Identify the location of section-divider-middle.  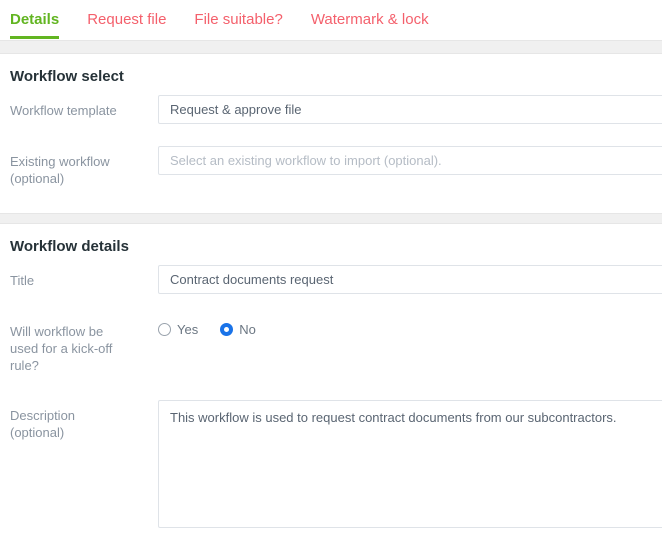
(331, 218).